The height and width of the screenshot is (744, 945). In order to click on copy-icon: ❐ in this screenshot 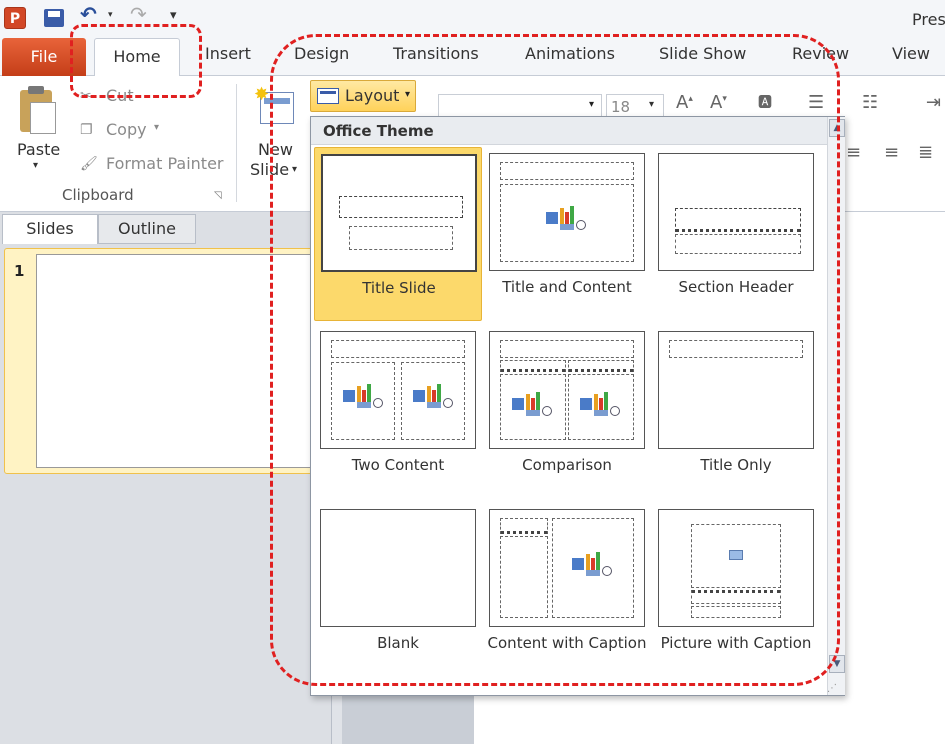, I will do `click(89, 130)`.